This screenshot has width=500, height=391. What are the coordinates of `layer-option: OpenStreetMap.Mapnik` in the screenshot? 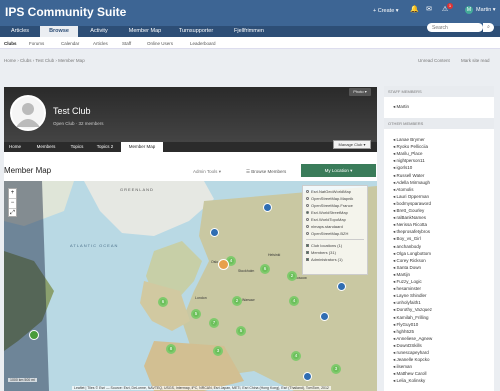 It's located at (335, 198).